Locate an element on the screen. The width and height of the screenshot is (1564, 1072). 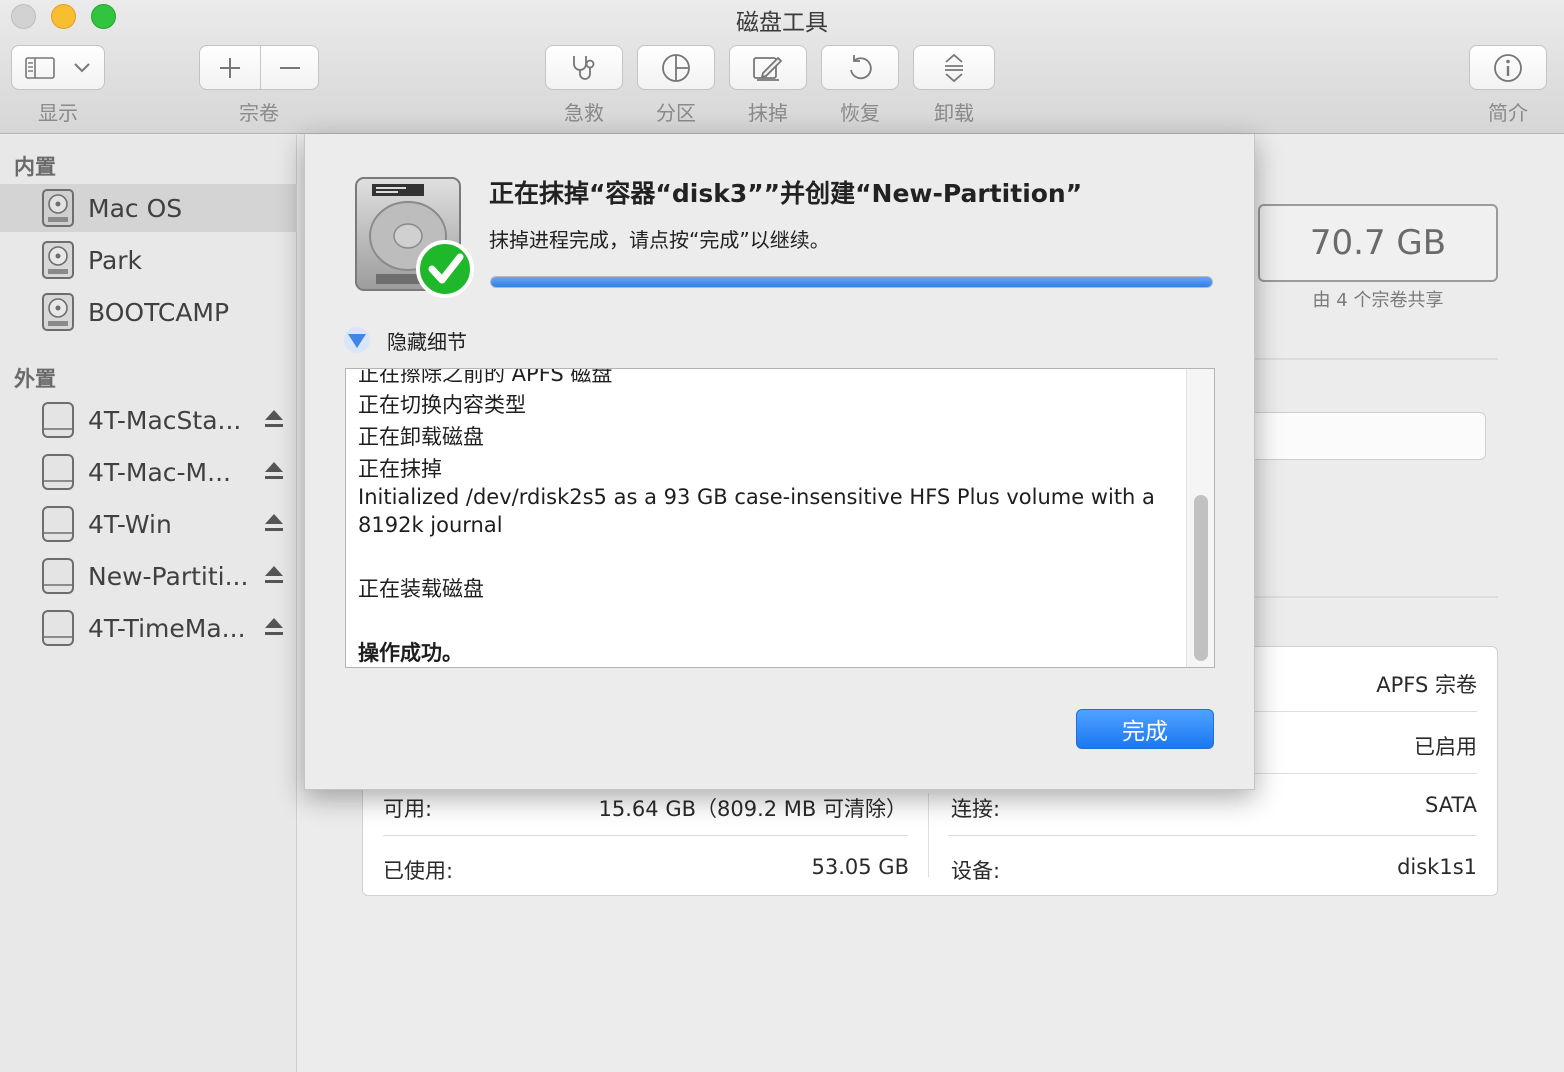
chevron-down-icon is located at coordinates (82, 67).